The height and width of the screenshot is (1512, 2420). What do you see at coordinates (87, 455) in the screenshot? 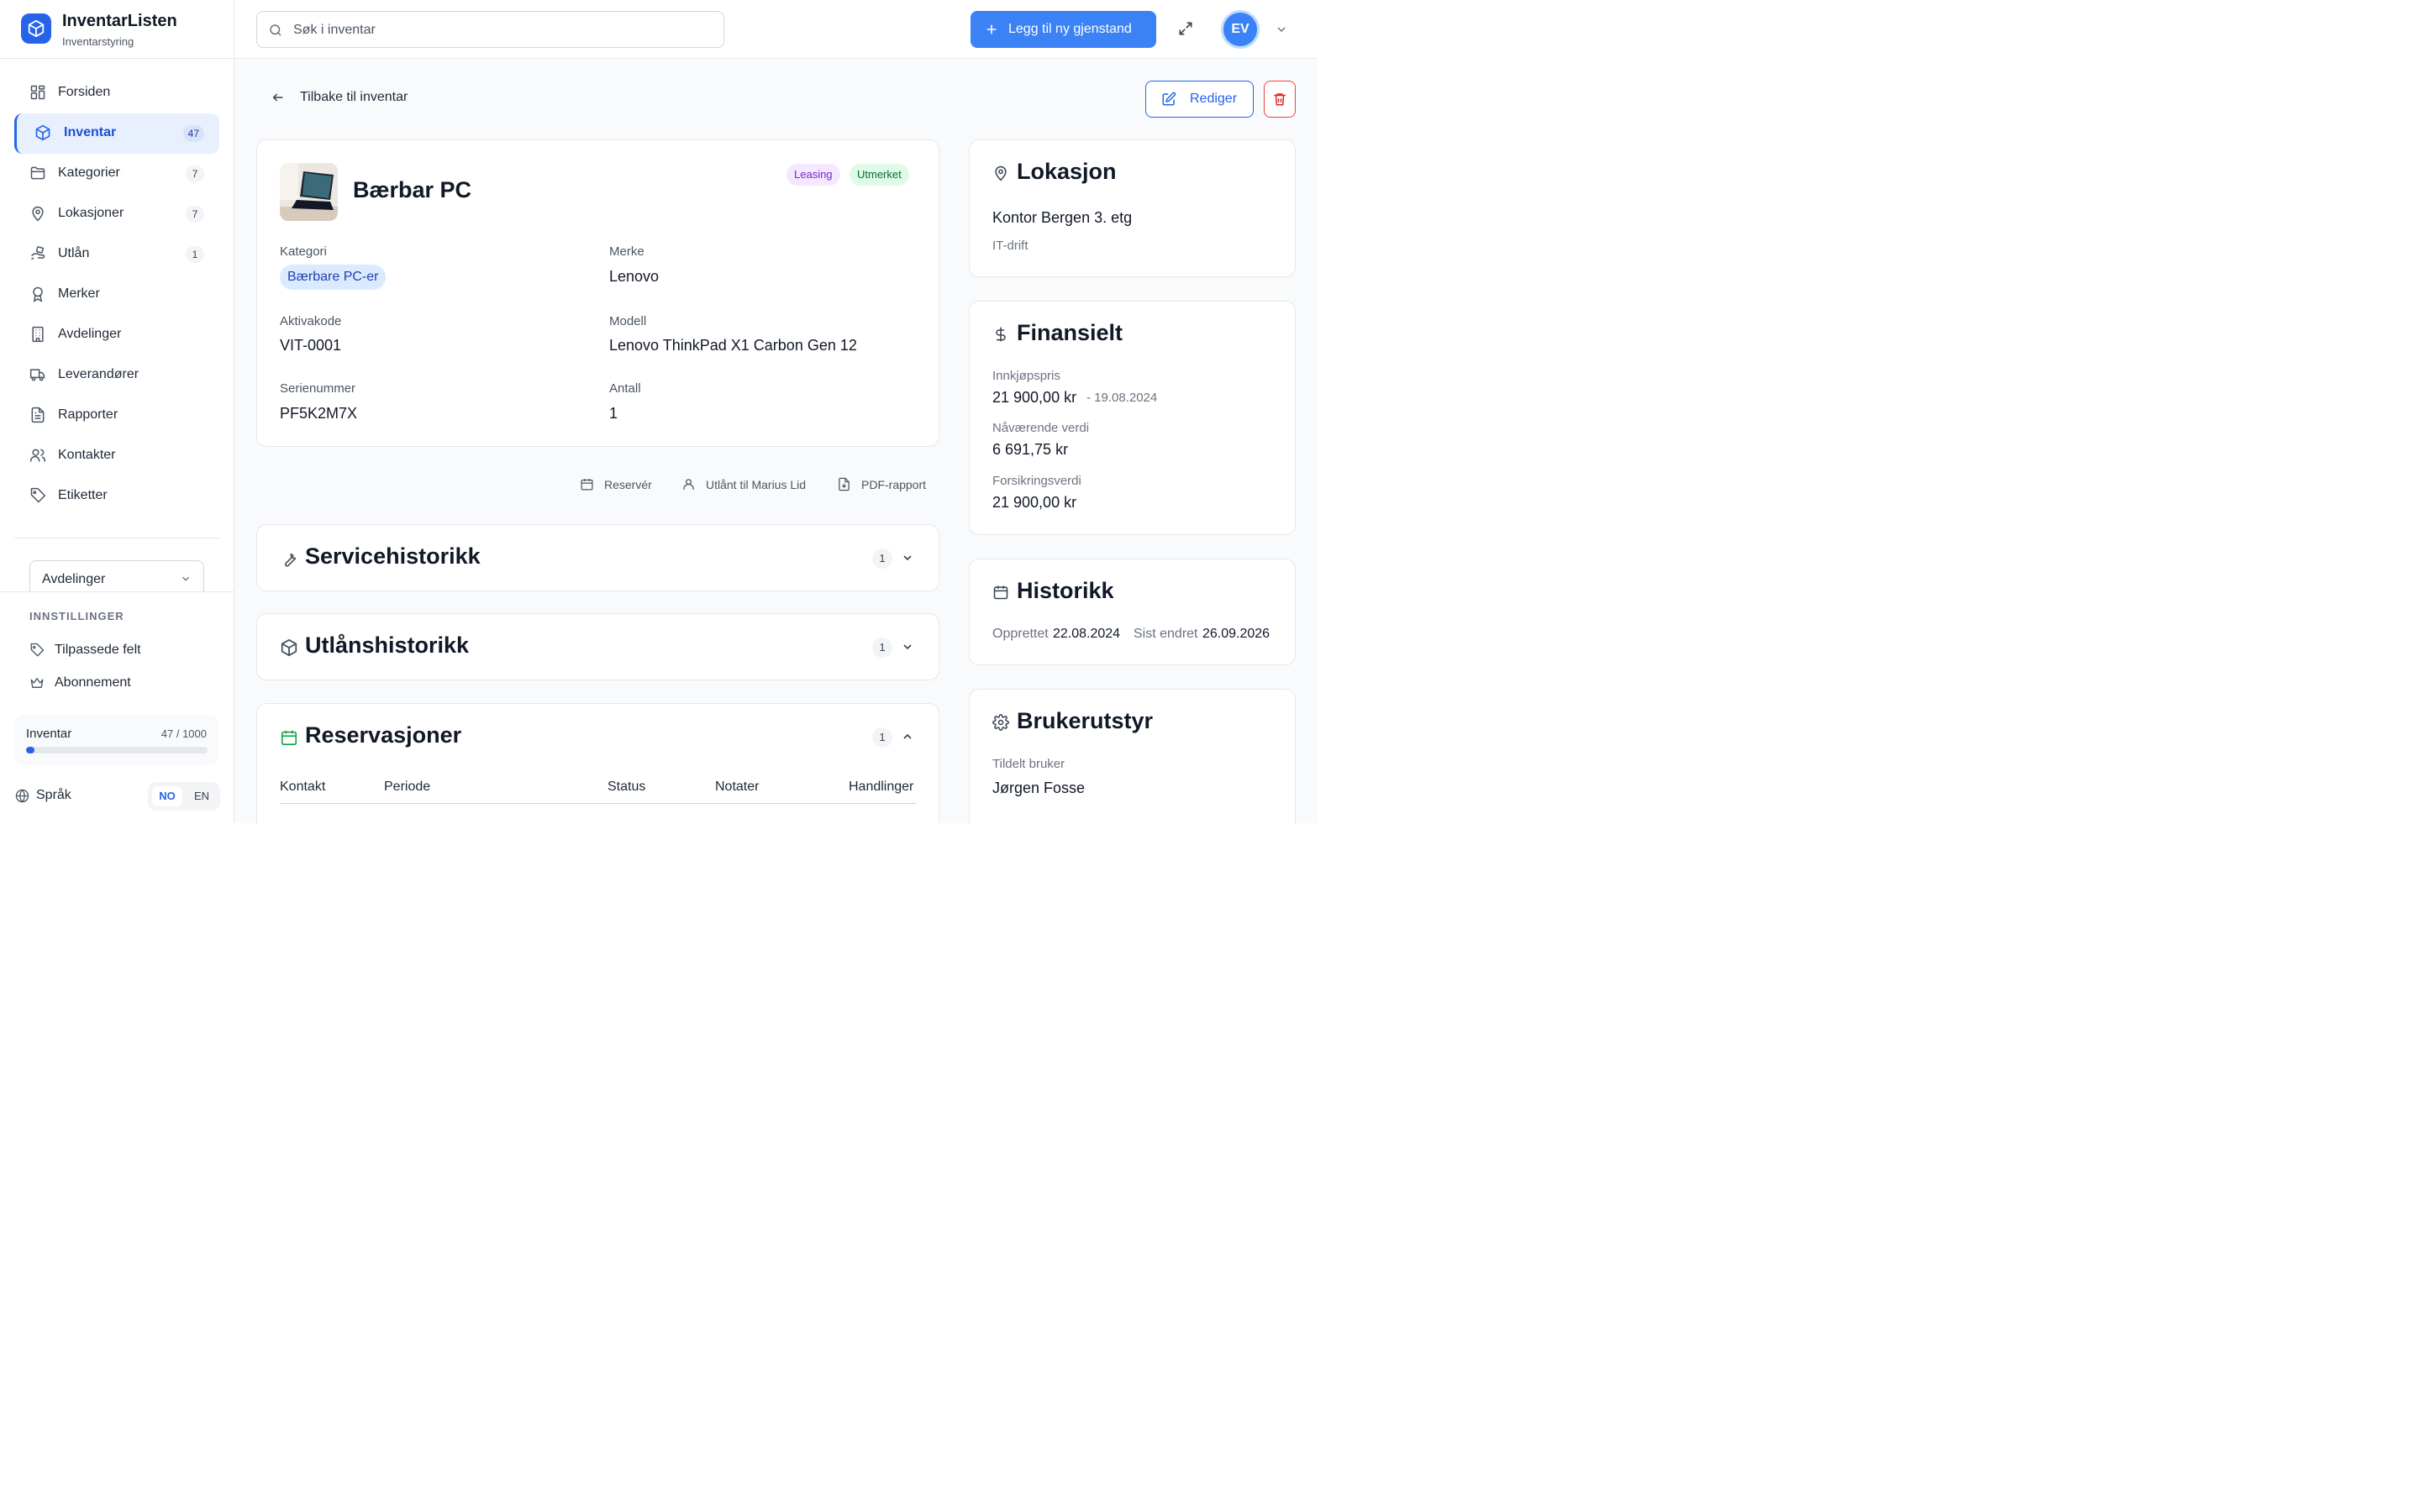
I see `sidebar-item-label: Kontakter` at bounding box center [87, 455].